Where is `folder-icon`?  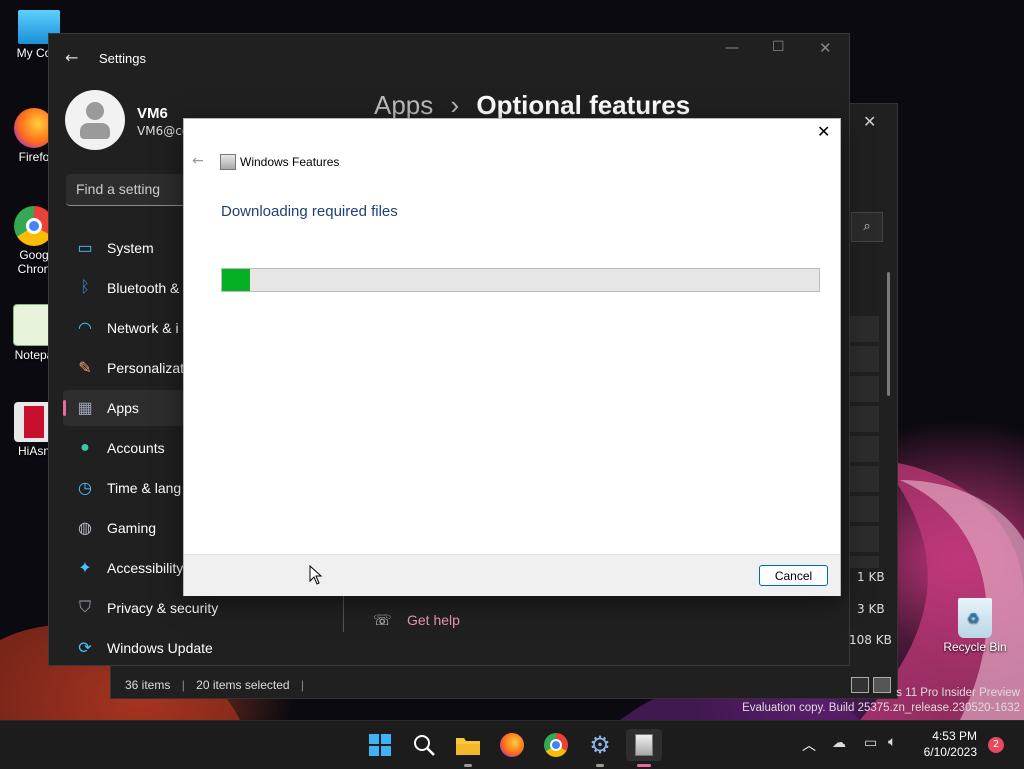
folder-icon is located at coordinates (468, 746).